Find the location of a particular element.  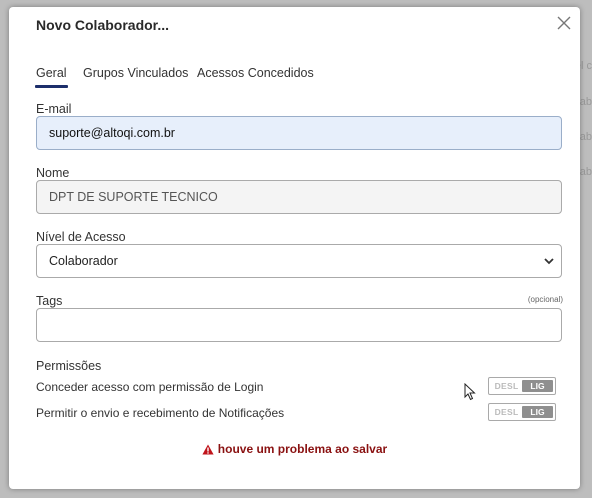

tab-grupos-vinculados: Grupos Vinculados is located at coordinates (135, 77).